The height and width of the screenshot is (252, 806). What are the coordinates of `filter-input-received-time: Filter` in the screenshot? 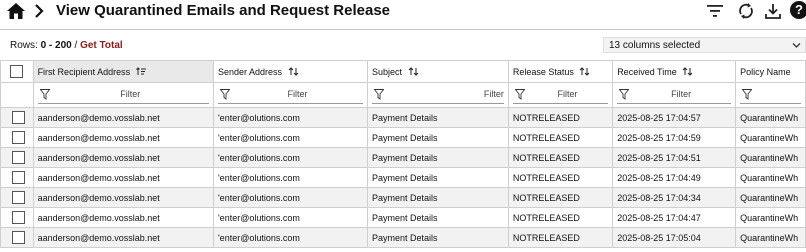 It's located at (674, 95).